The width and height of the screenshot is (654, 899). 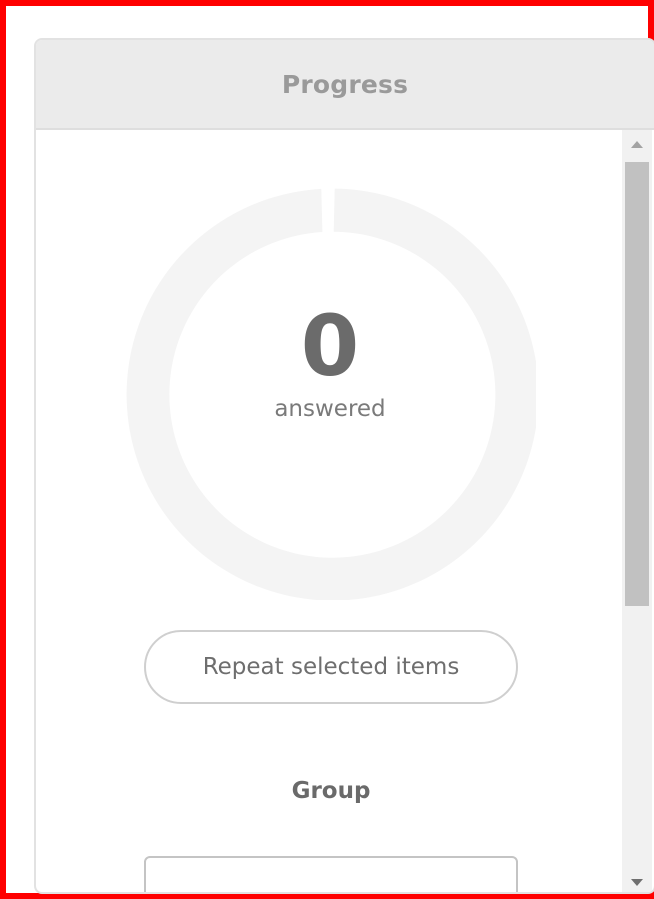 I want to click on answered-label: answered, so click(x=330, y=409).